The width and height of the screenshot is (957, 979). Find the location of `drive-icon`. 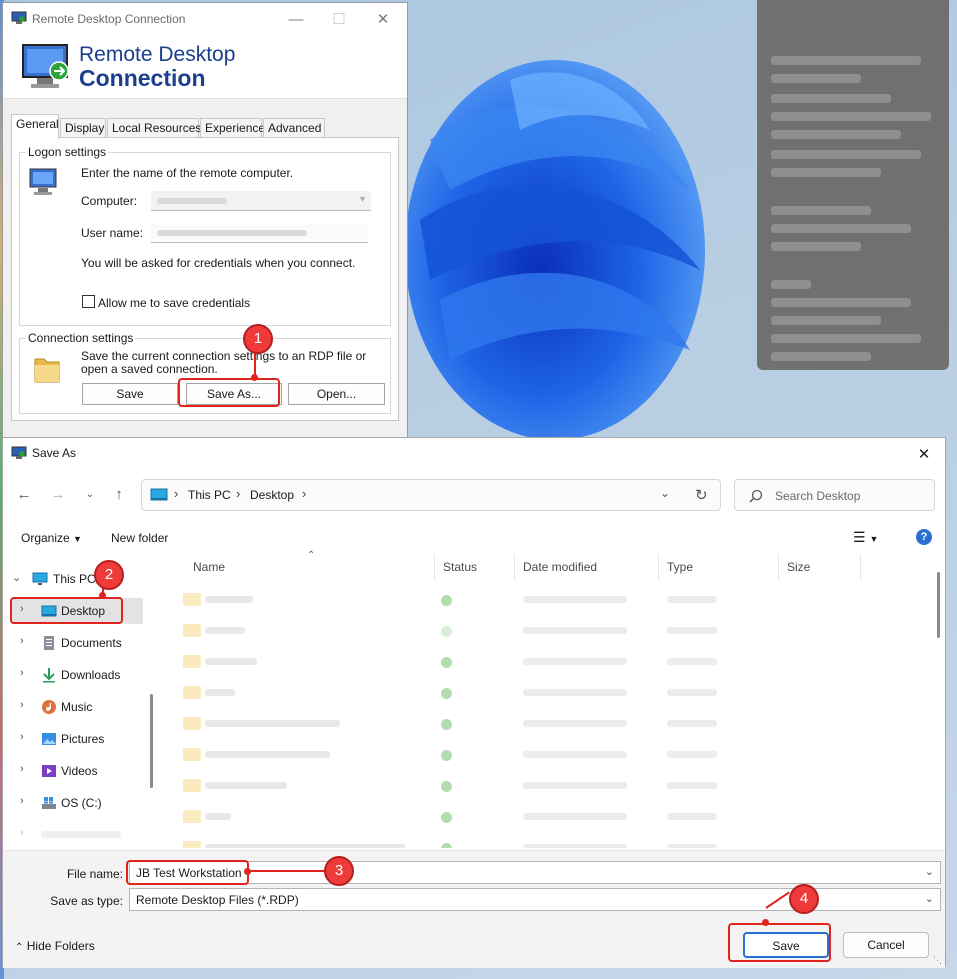

drive-icon is located at coordinates (49, 803).